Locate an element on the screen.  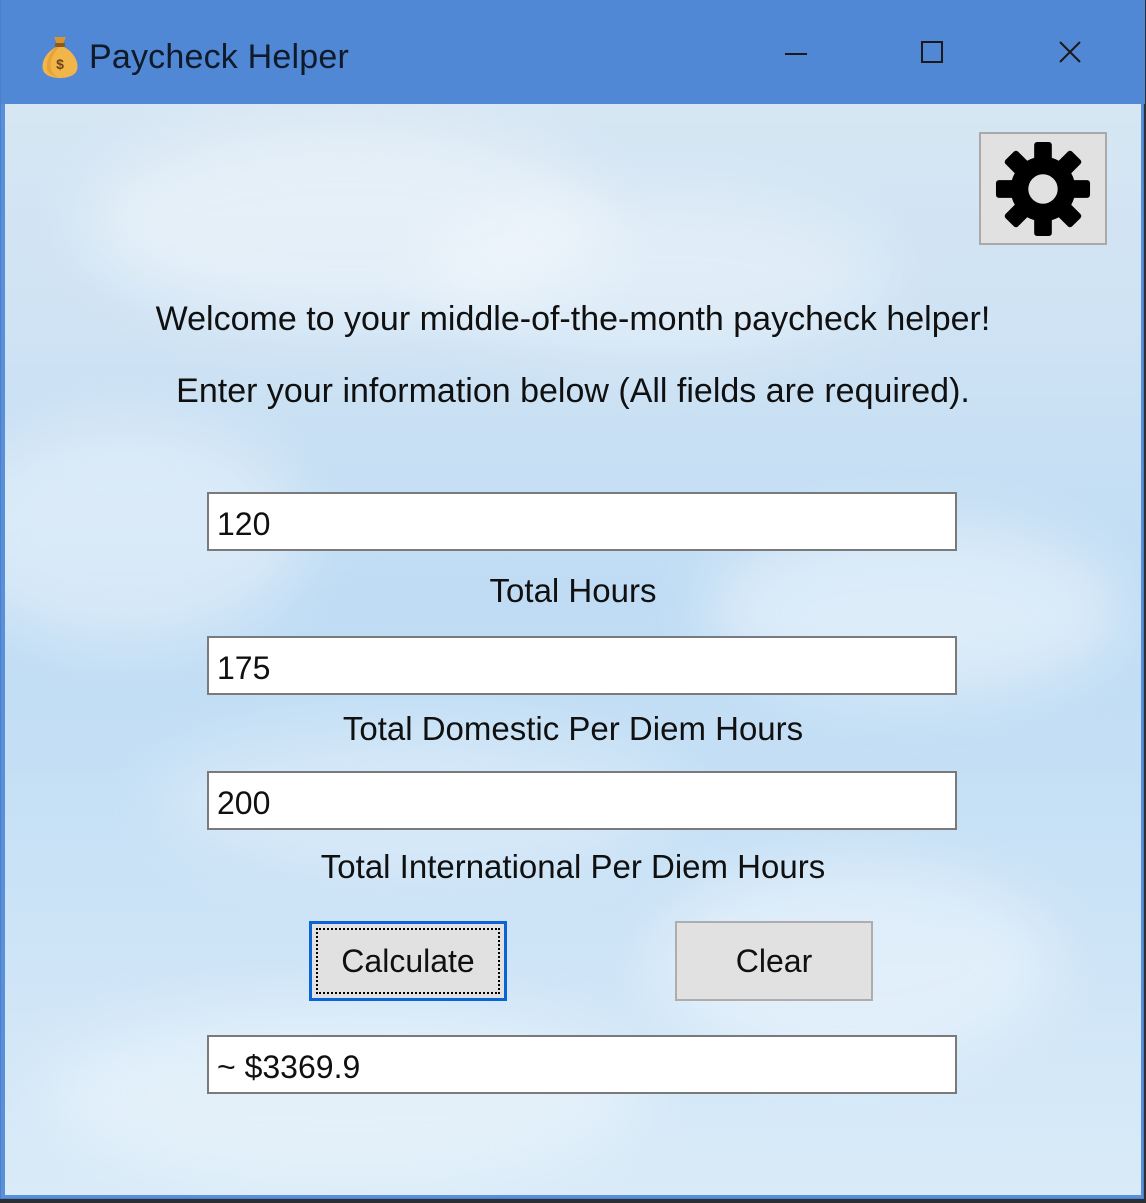
calculate-button: Calculate is located at coordinates (408, 961).